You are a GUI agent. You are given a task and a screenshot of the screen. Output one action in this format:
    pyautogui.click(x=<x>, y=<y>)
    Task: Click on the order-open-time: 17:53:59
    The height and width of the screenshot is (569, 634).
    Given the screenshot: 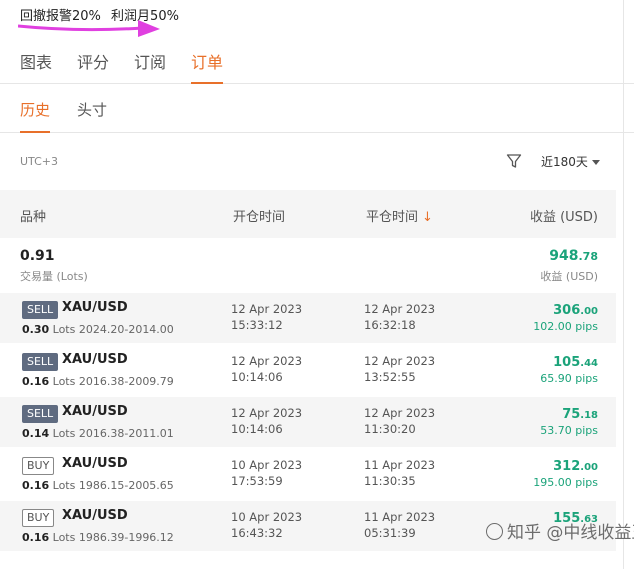 What is the action you would take?
    pyautogui.click(x=257, y=481)
    